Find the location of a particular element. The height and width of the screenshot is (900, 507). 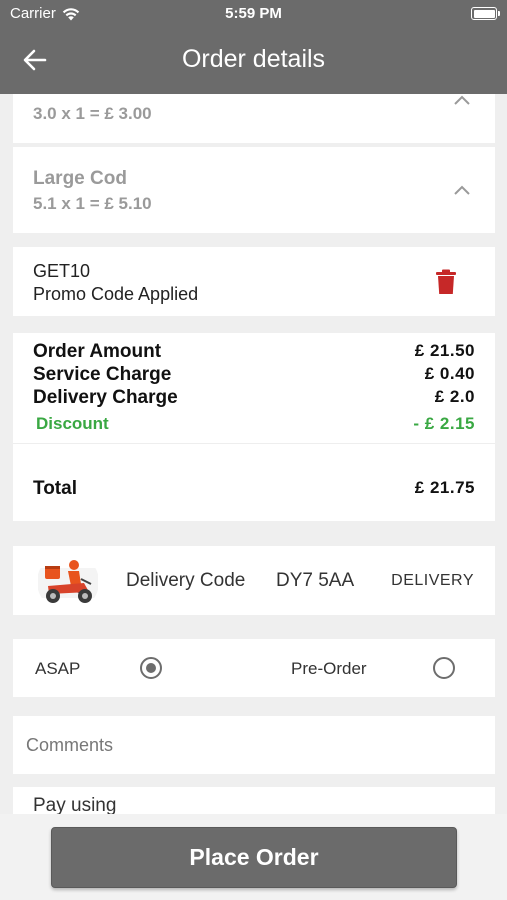

delivery-charge-value: £ 2.0 is located at coordinates (454, 396).